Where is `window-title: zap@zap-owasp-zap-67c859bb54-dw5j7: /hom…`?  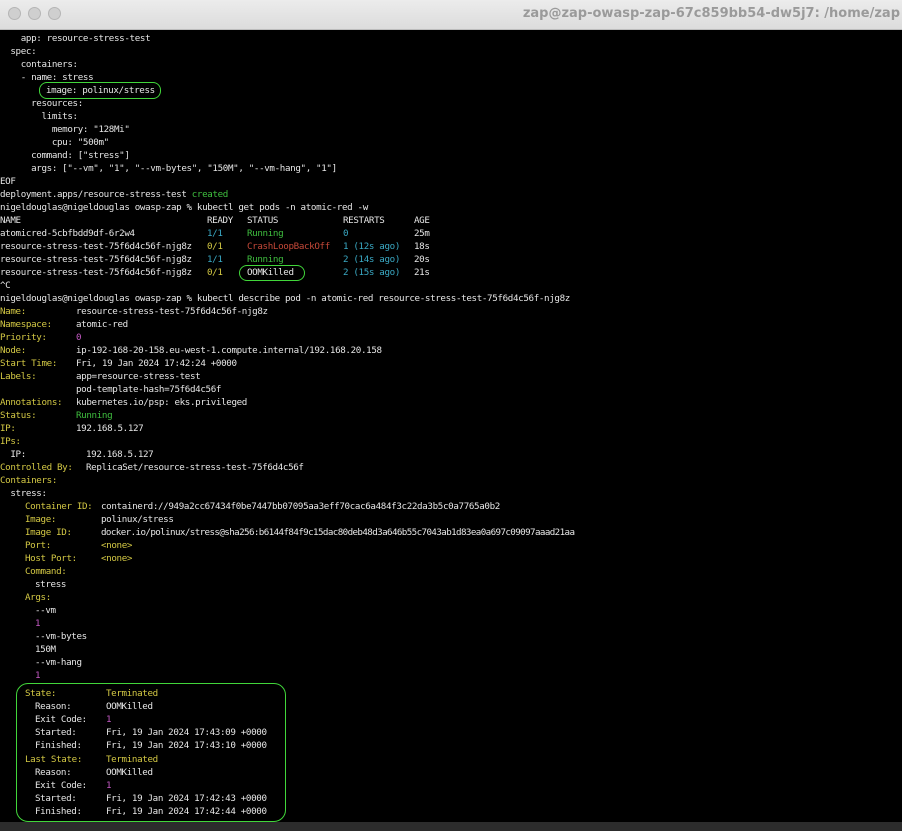
window-title: zap@zap-owasp-zap-67c859bb54-dw5j7: /hom… is located at coordinates (711, 13).